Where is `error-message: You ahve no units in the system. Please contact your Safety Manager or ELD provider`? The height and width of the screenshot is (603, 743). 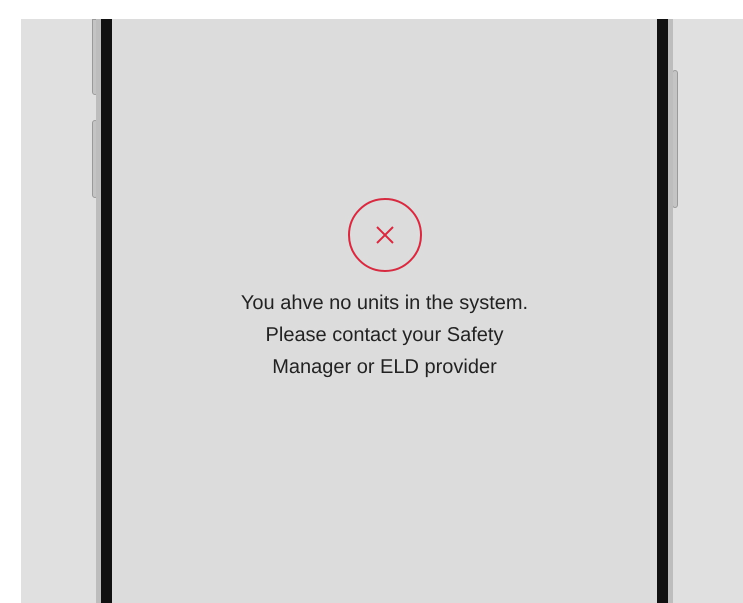
error-message: You ahve no units in the system. Please contact your Safety Manager or ELD provider is located at coordinates (384, 335).